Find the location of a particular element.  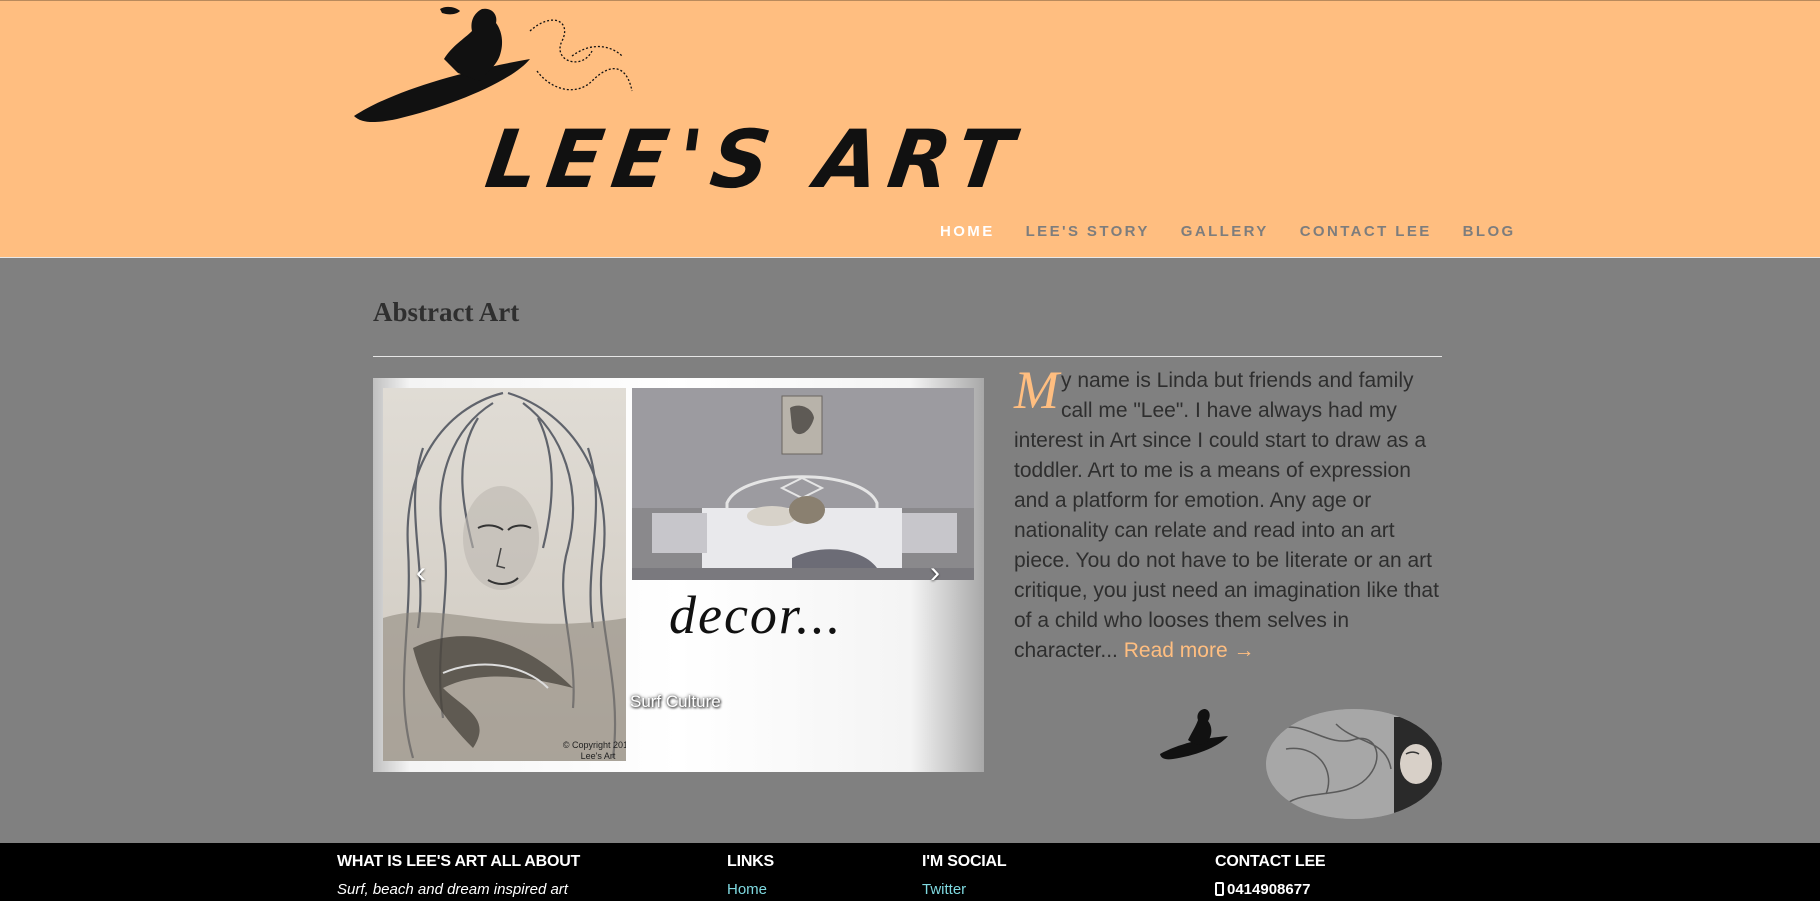

nav-item-blog: BLOG is located at coordinates (1489, 231).